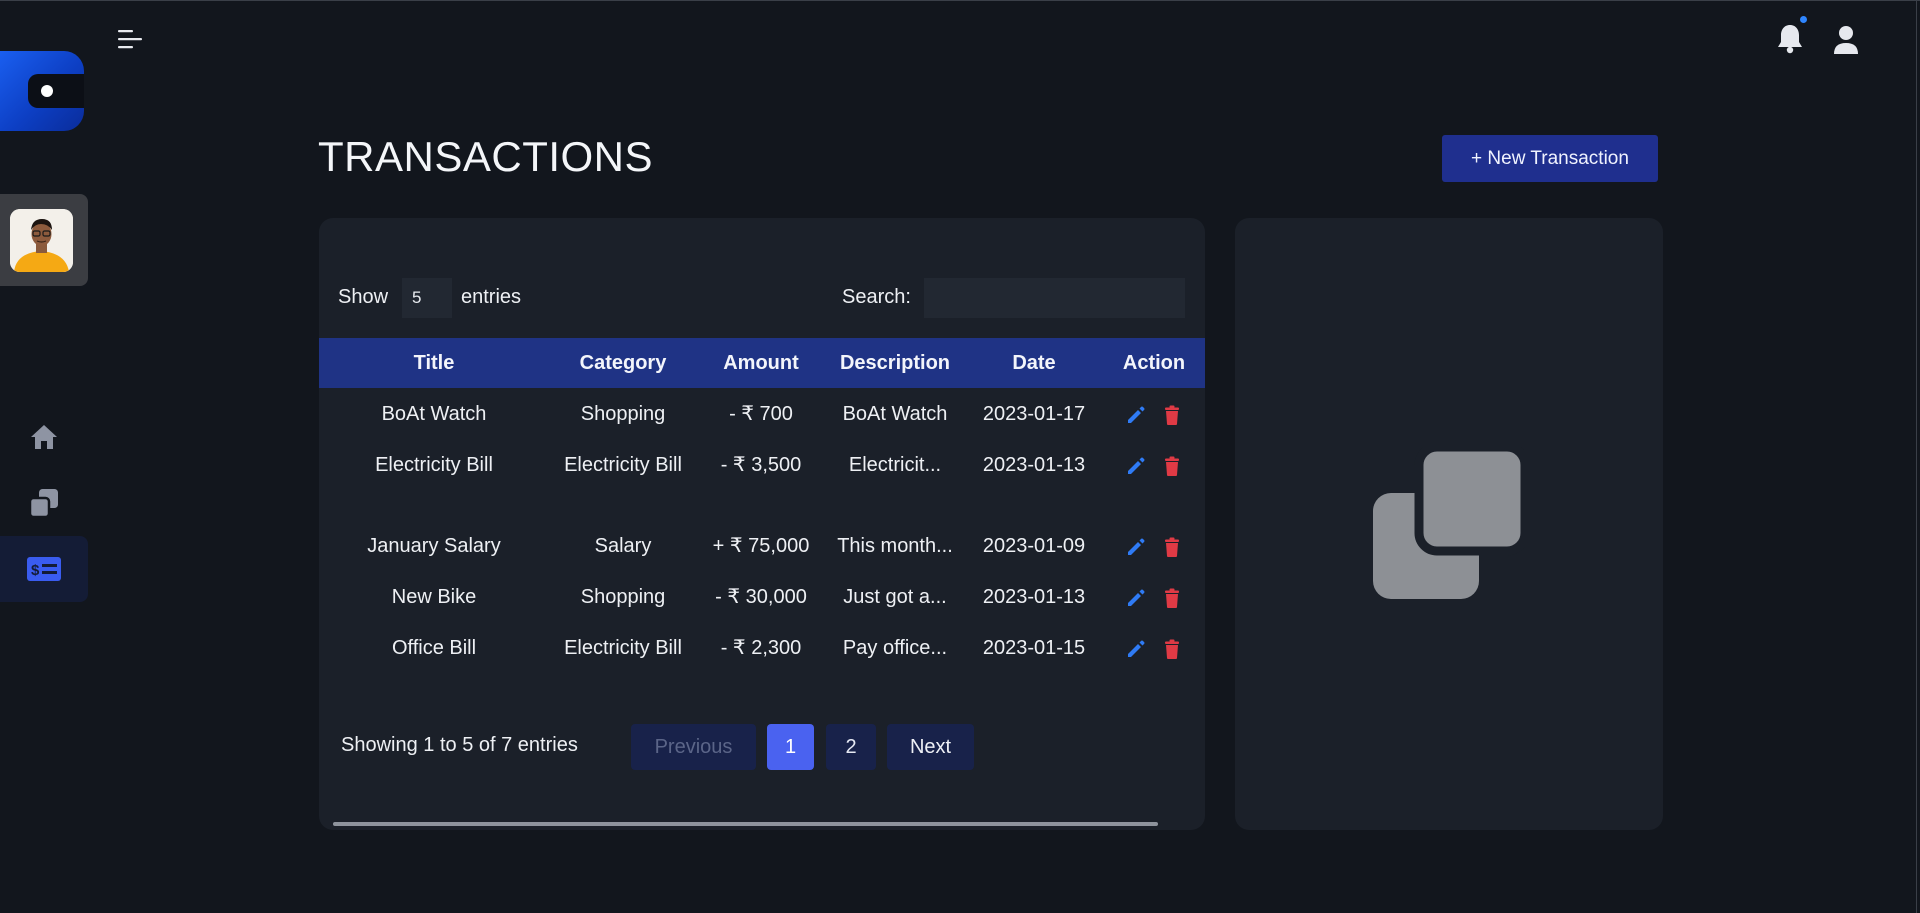 This screenshot has width=1920, height=913. Describe the element at coordinates (761, 648) in the screenshot. I see `cell-amount: - ₹ 2,300` at that location.